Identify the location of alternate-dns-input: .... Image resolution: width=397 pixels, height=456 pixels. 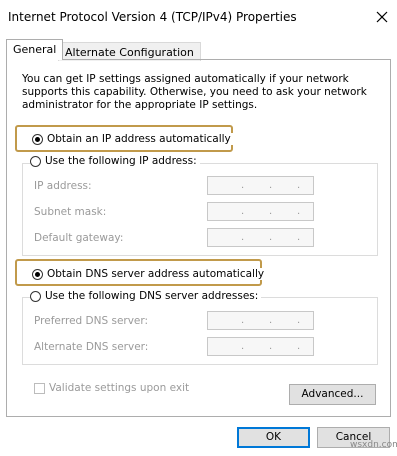
(260, 346).